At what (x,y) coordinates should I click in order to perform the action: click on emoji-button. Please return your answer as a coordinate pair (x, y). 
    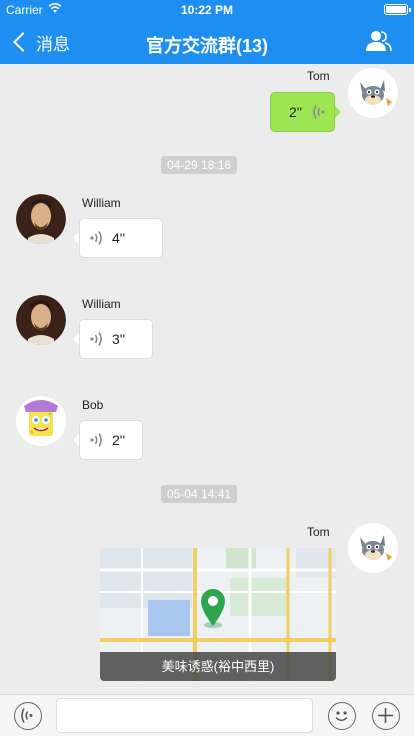
    Looking at the image, I should click on (342, 716).